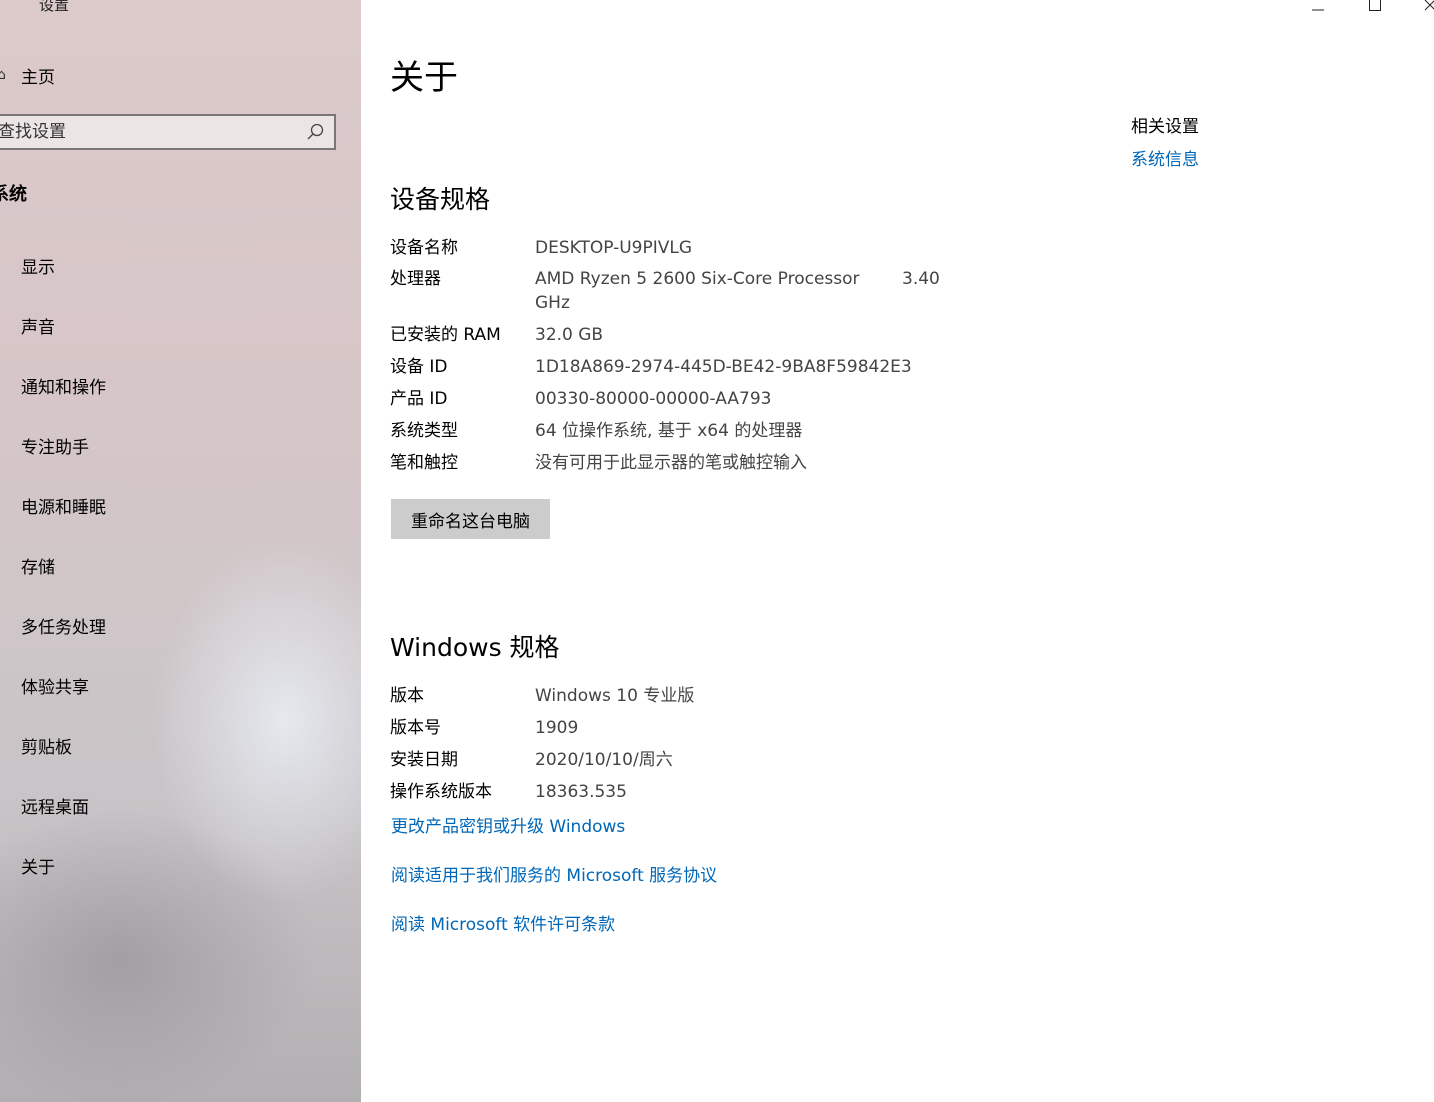  Describe the element at coordinates (180, 865) in the screenshot. I see `sidebar-item-about: 关于` at that location.